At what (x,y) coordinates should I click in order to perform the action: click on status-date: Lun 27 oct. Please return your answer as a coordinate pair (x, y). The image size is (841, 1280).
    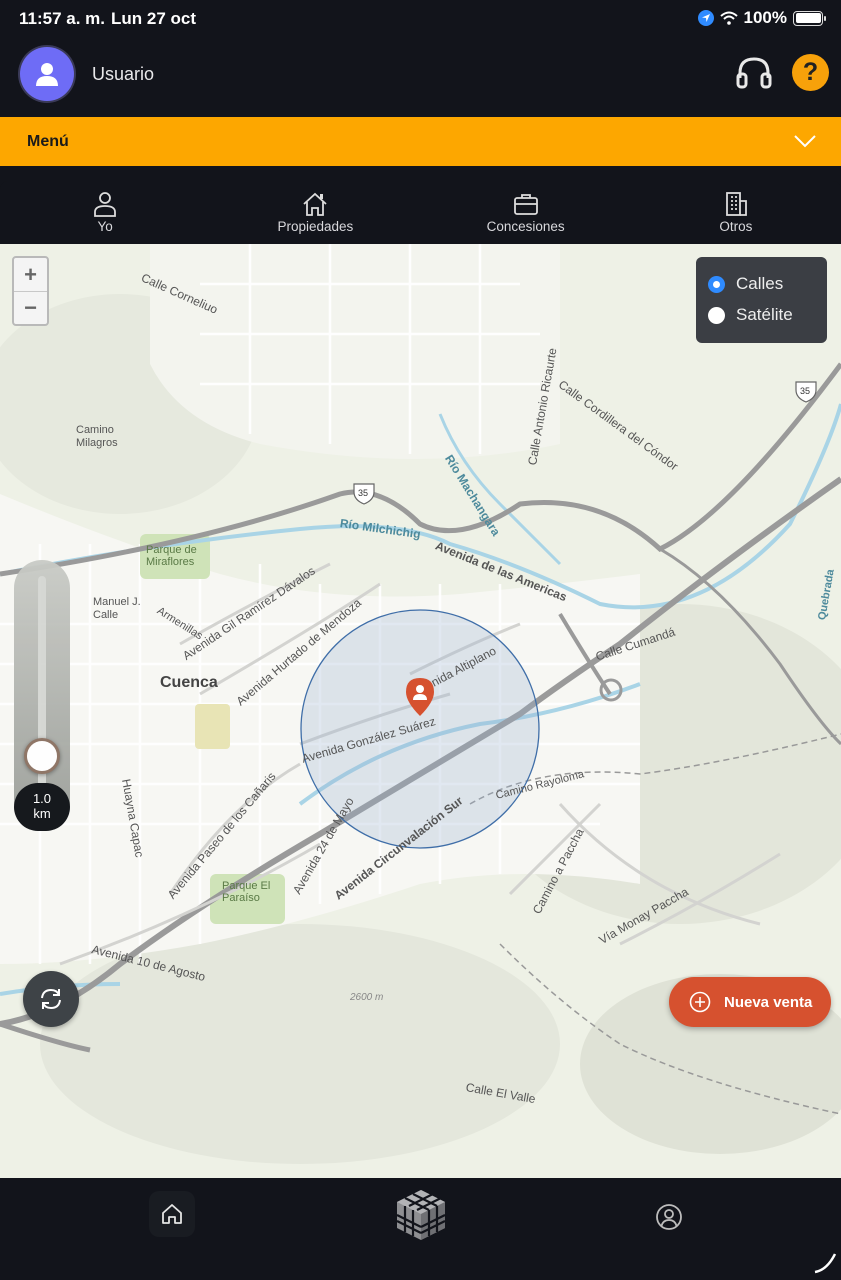
    Looking at the image, I should click on (154, 18).